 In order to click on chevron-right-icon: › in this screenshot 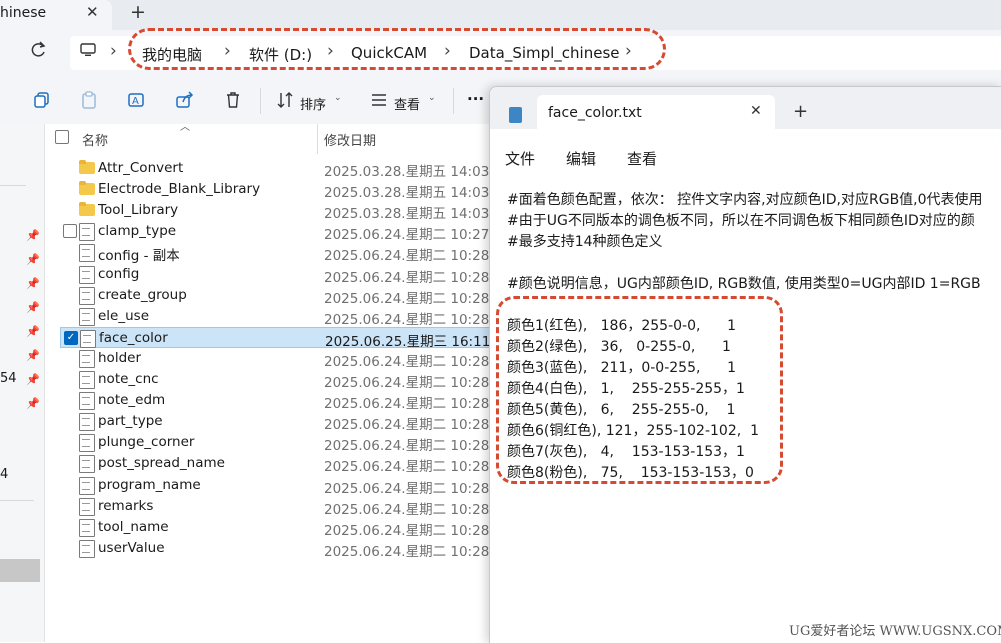, I will do `click(113, 51)`.